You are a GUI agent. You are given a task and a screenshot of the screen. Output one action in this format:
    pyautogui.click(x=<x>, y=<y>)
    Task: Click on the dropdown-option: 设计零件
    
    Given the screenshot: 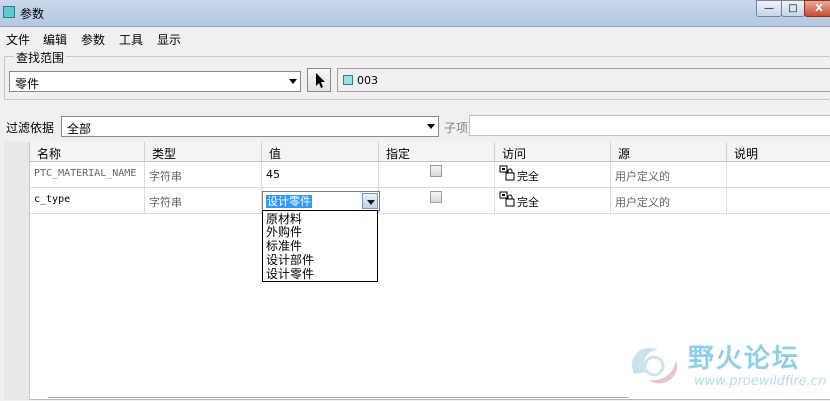 What is the action you would take?
    pyautogui.click(x=290, y=274)
    